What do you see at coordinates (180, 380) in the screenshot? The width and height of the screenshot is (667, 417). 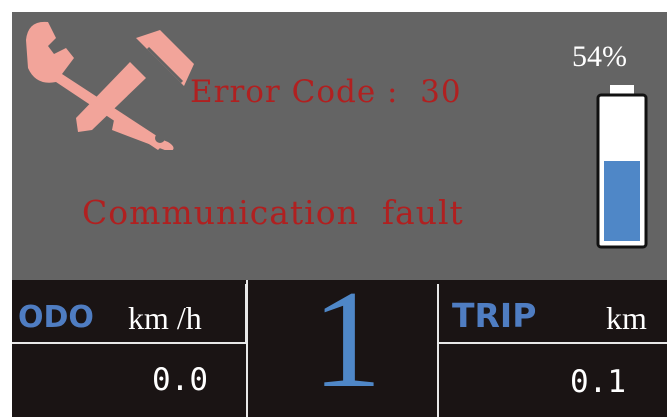 I see `odo-value: 0.0` at bounding box center [180, 380].